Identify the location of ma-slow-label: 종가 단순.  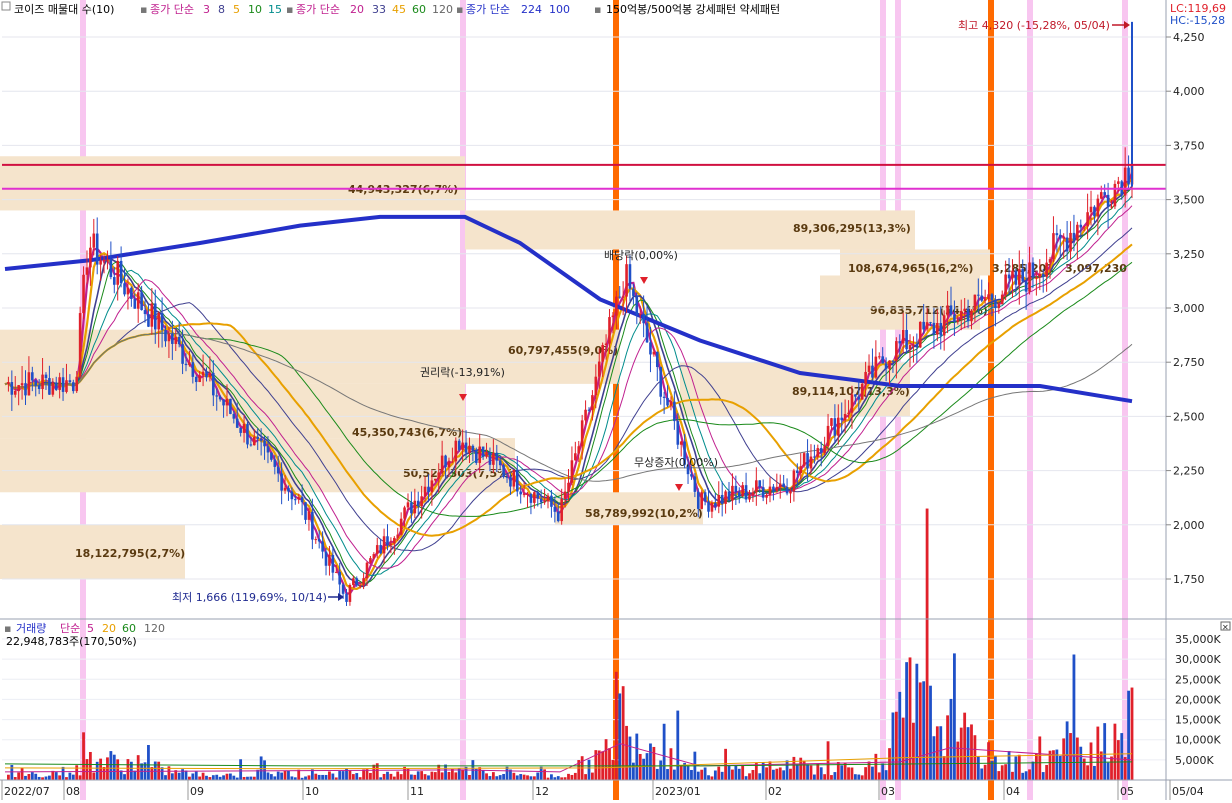
(488, 9).